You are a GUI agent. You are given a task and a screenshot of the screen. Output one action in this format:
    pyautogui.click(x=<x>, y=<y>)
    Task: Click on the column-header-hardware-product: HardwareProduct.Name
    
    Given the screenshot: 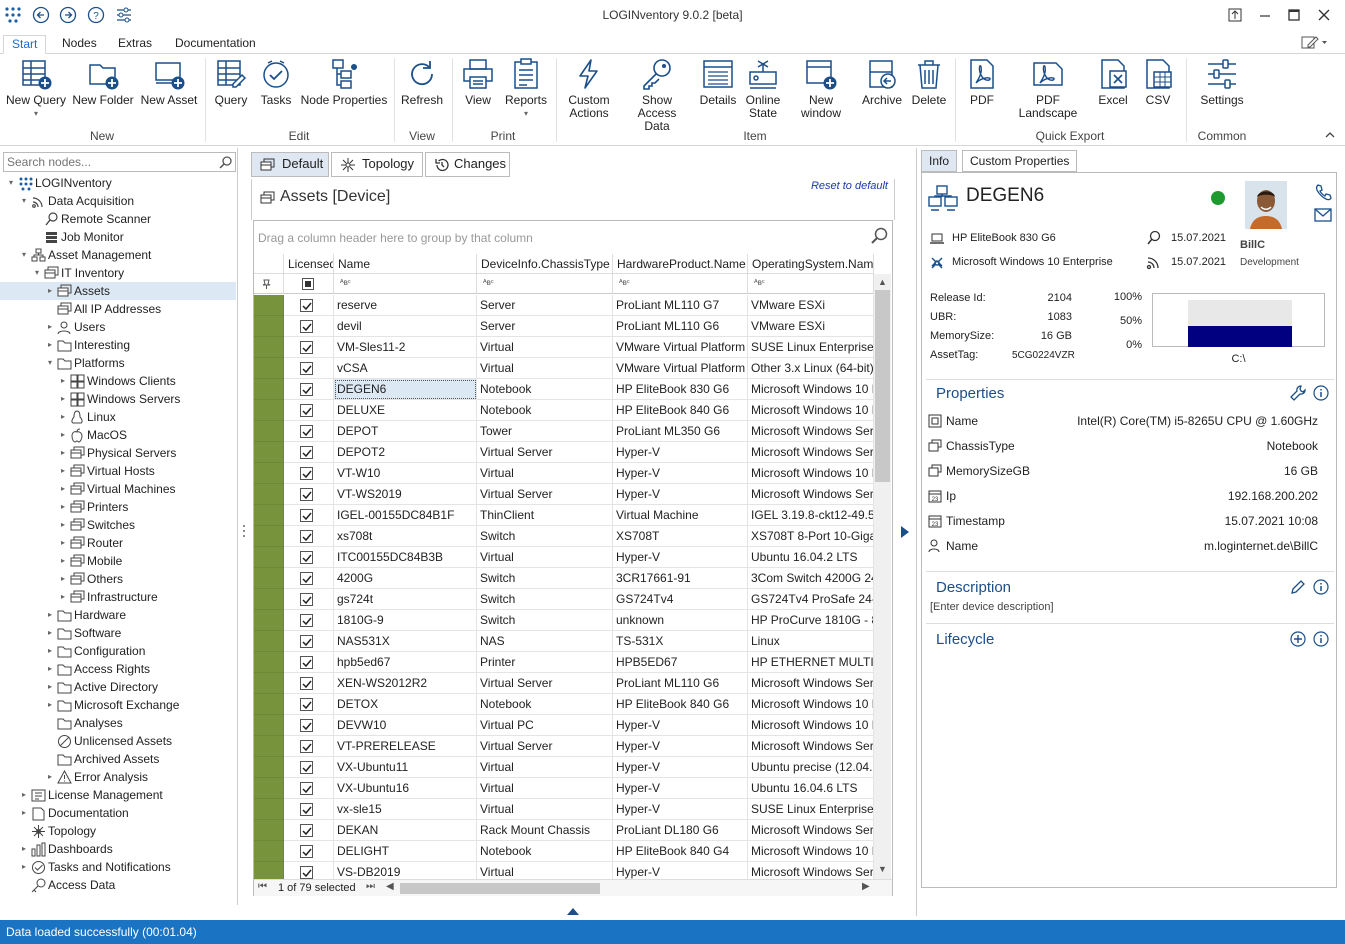 What is the action you would take?
    pyautogui.click(x=680, y=264)
    